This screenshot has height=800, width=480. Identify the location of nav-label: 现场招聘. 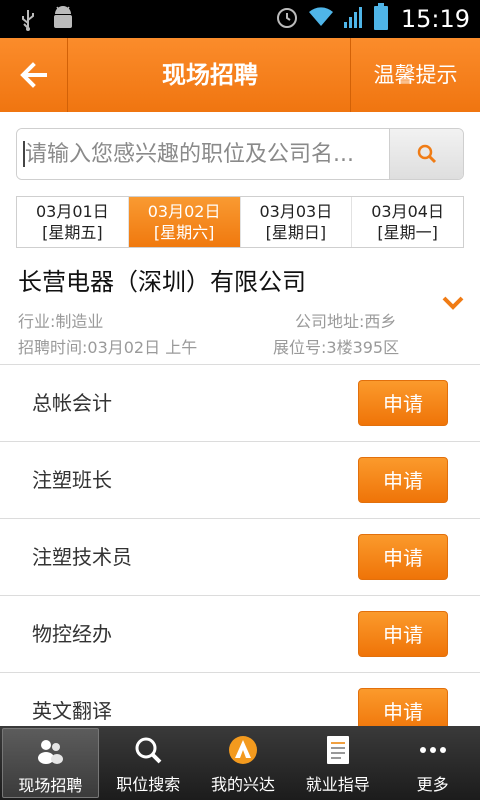
(50, 785).